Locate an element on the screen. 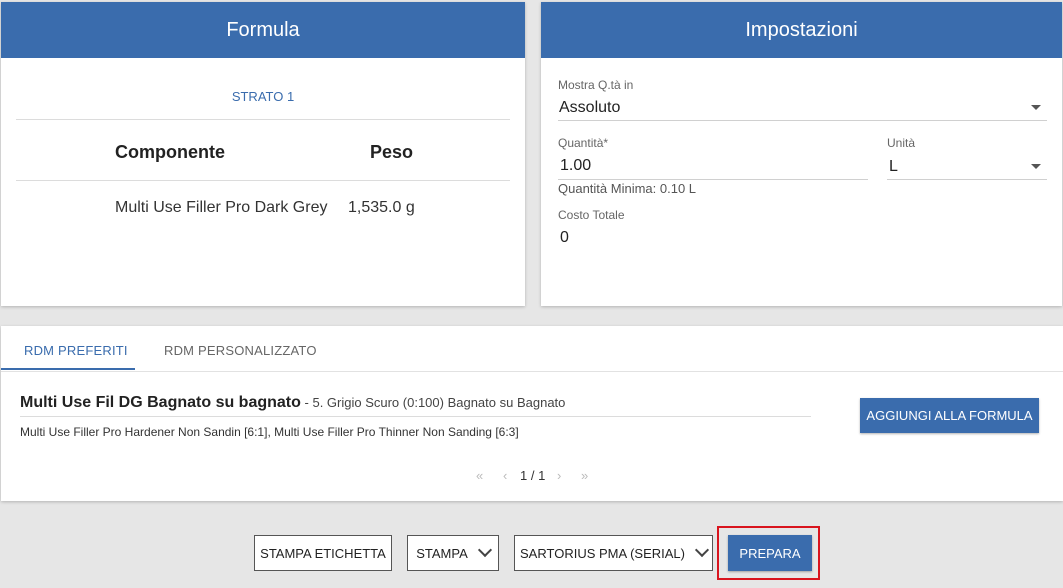  add-to-formula-button: AGGIUNGI ALLA FORMULA is located at coordinates (949, 415).